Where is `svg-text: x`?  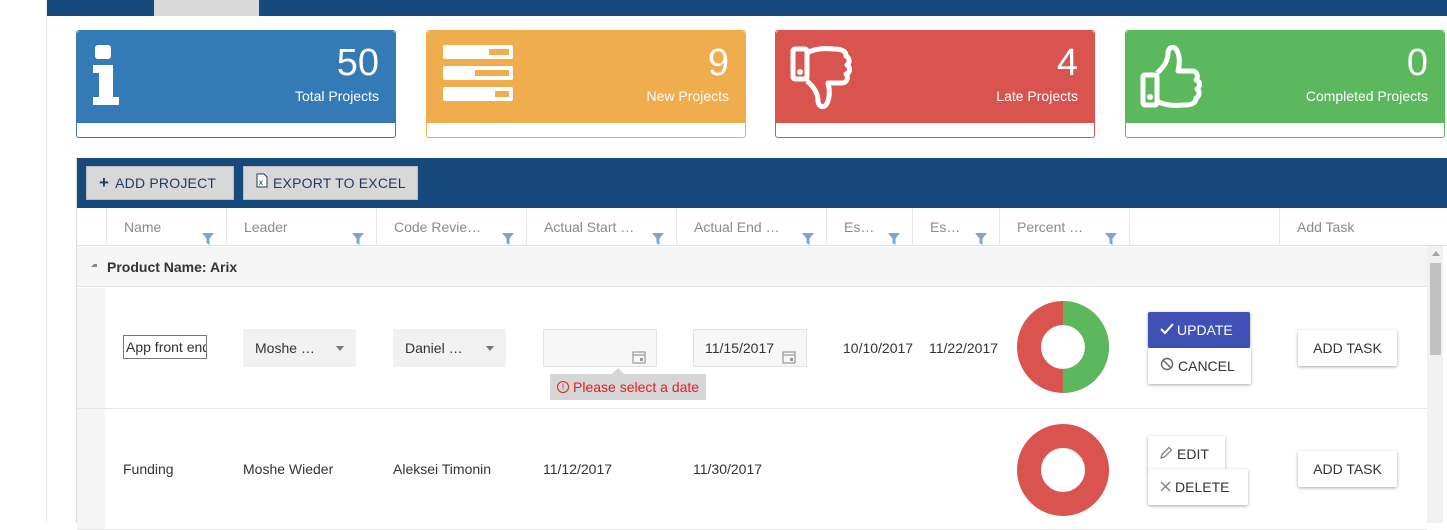 svg-text: x is located at coordinates (261, 182).